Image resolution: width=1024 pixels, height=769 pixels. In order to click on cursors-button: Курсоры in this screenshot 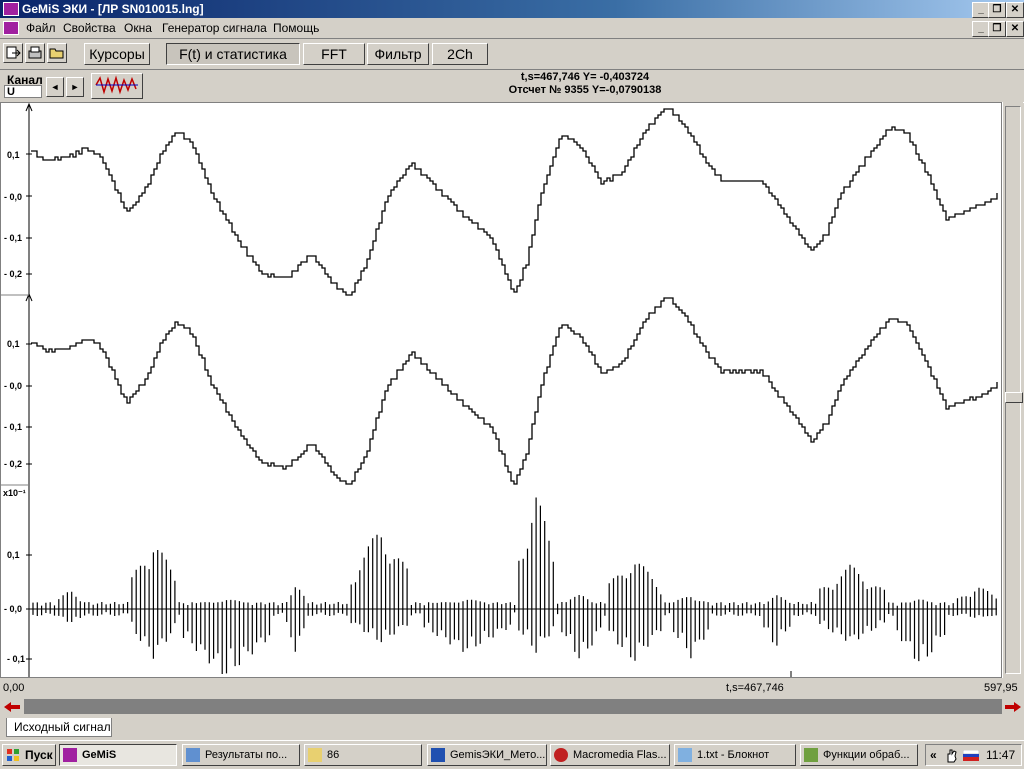, I will do `click(117, 54)`.